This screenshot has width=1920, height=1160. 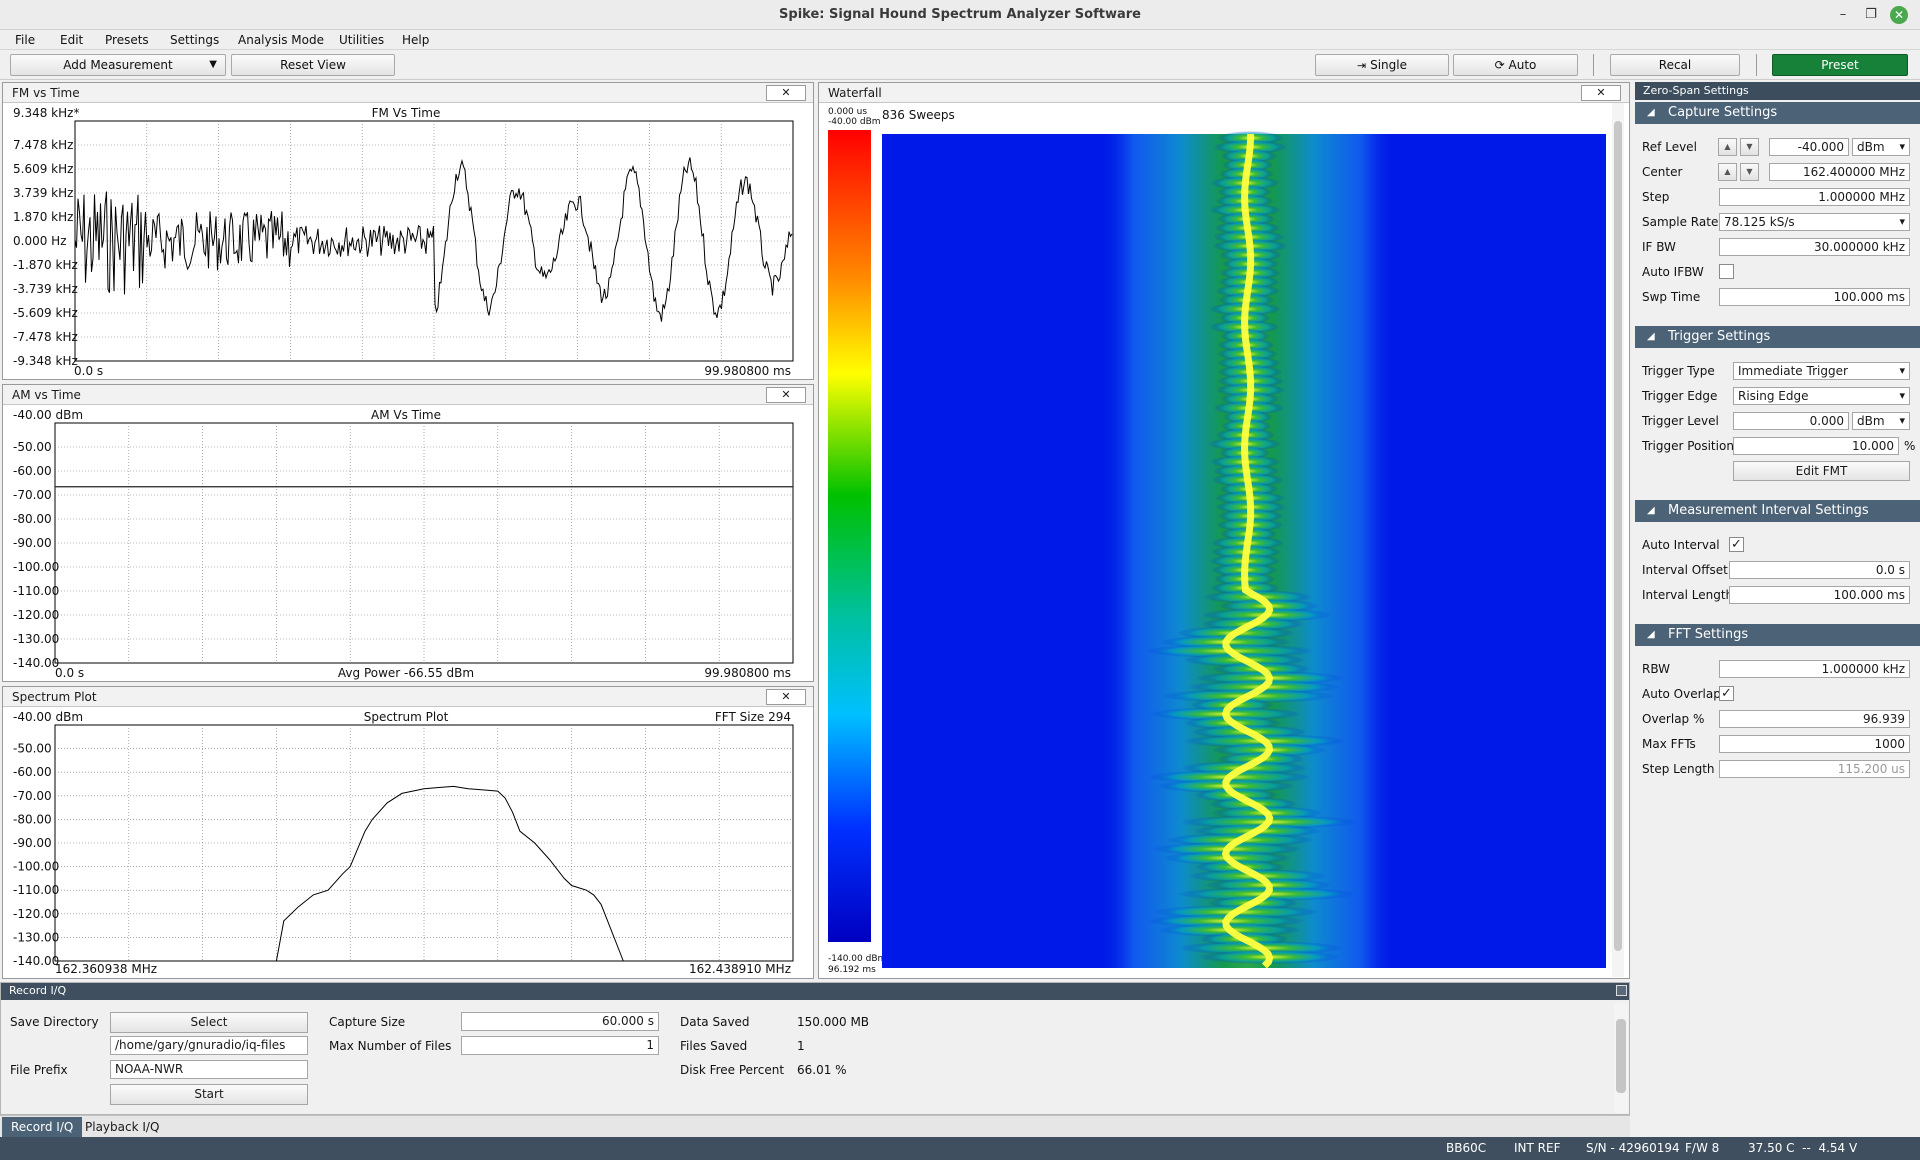 What do you see at coordinates (1821, 396) in the screenshot?
I see `trigger-edge-select: Rising Edge` at bounding box center [1821, 396].